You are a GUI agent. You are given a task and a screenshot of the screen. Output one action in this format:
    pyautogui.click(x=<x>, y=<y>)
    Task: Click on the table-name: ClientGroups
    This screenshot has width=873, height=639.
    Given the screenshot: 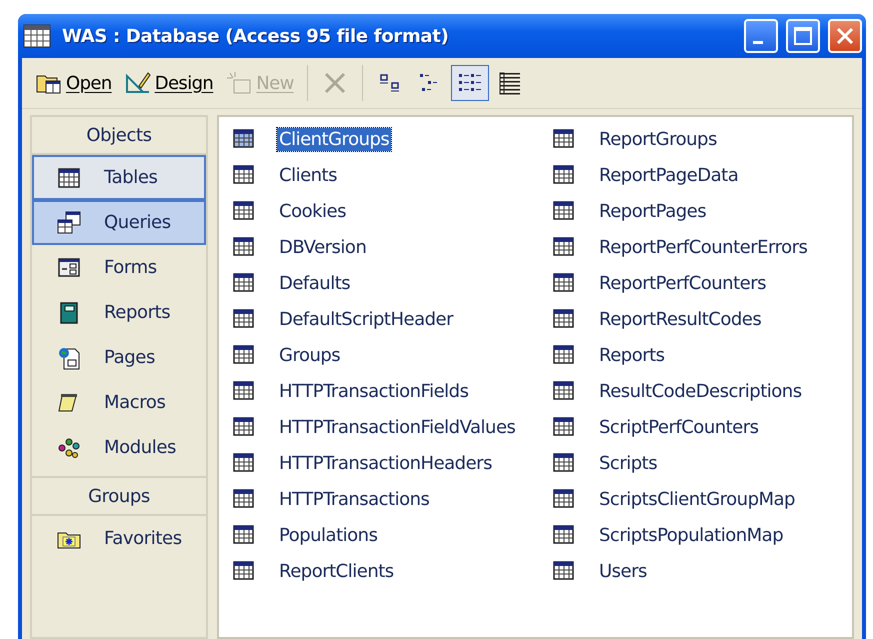 What is the action you would take?
    pyautogui.click(x=334, y=139)
    